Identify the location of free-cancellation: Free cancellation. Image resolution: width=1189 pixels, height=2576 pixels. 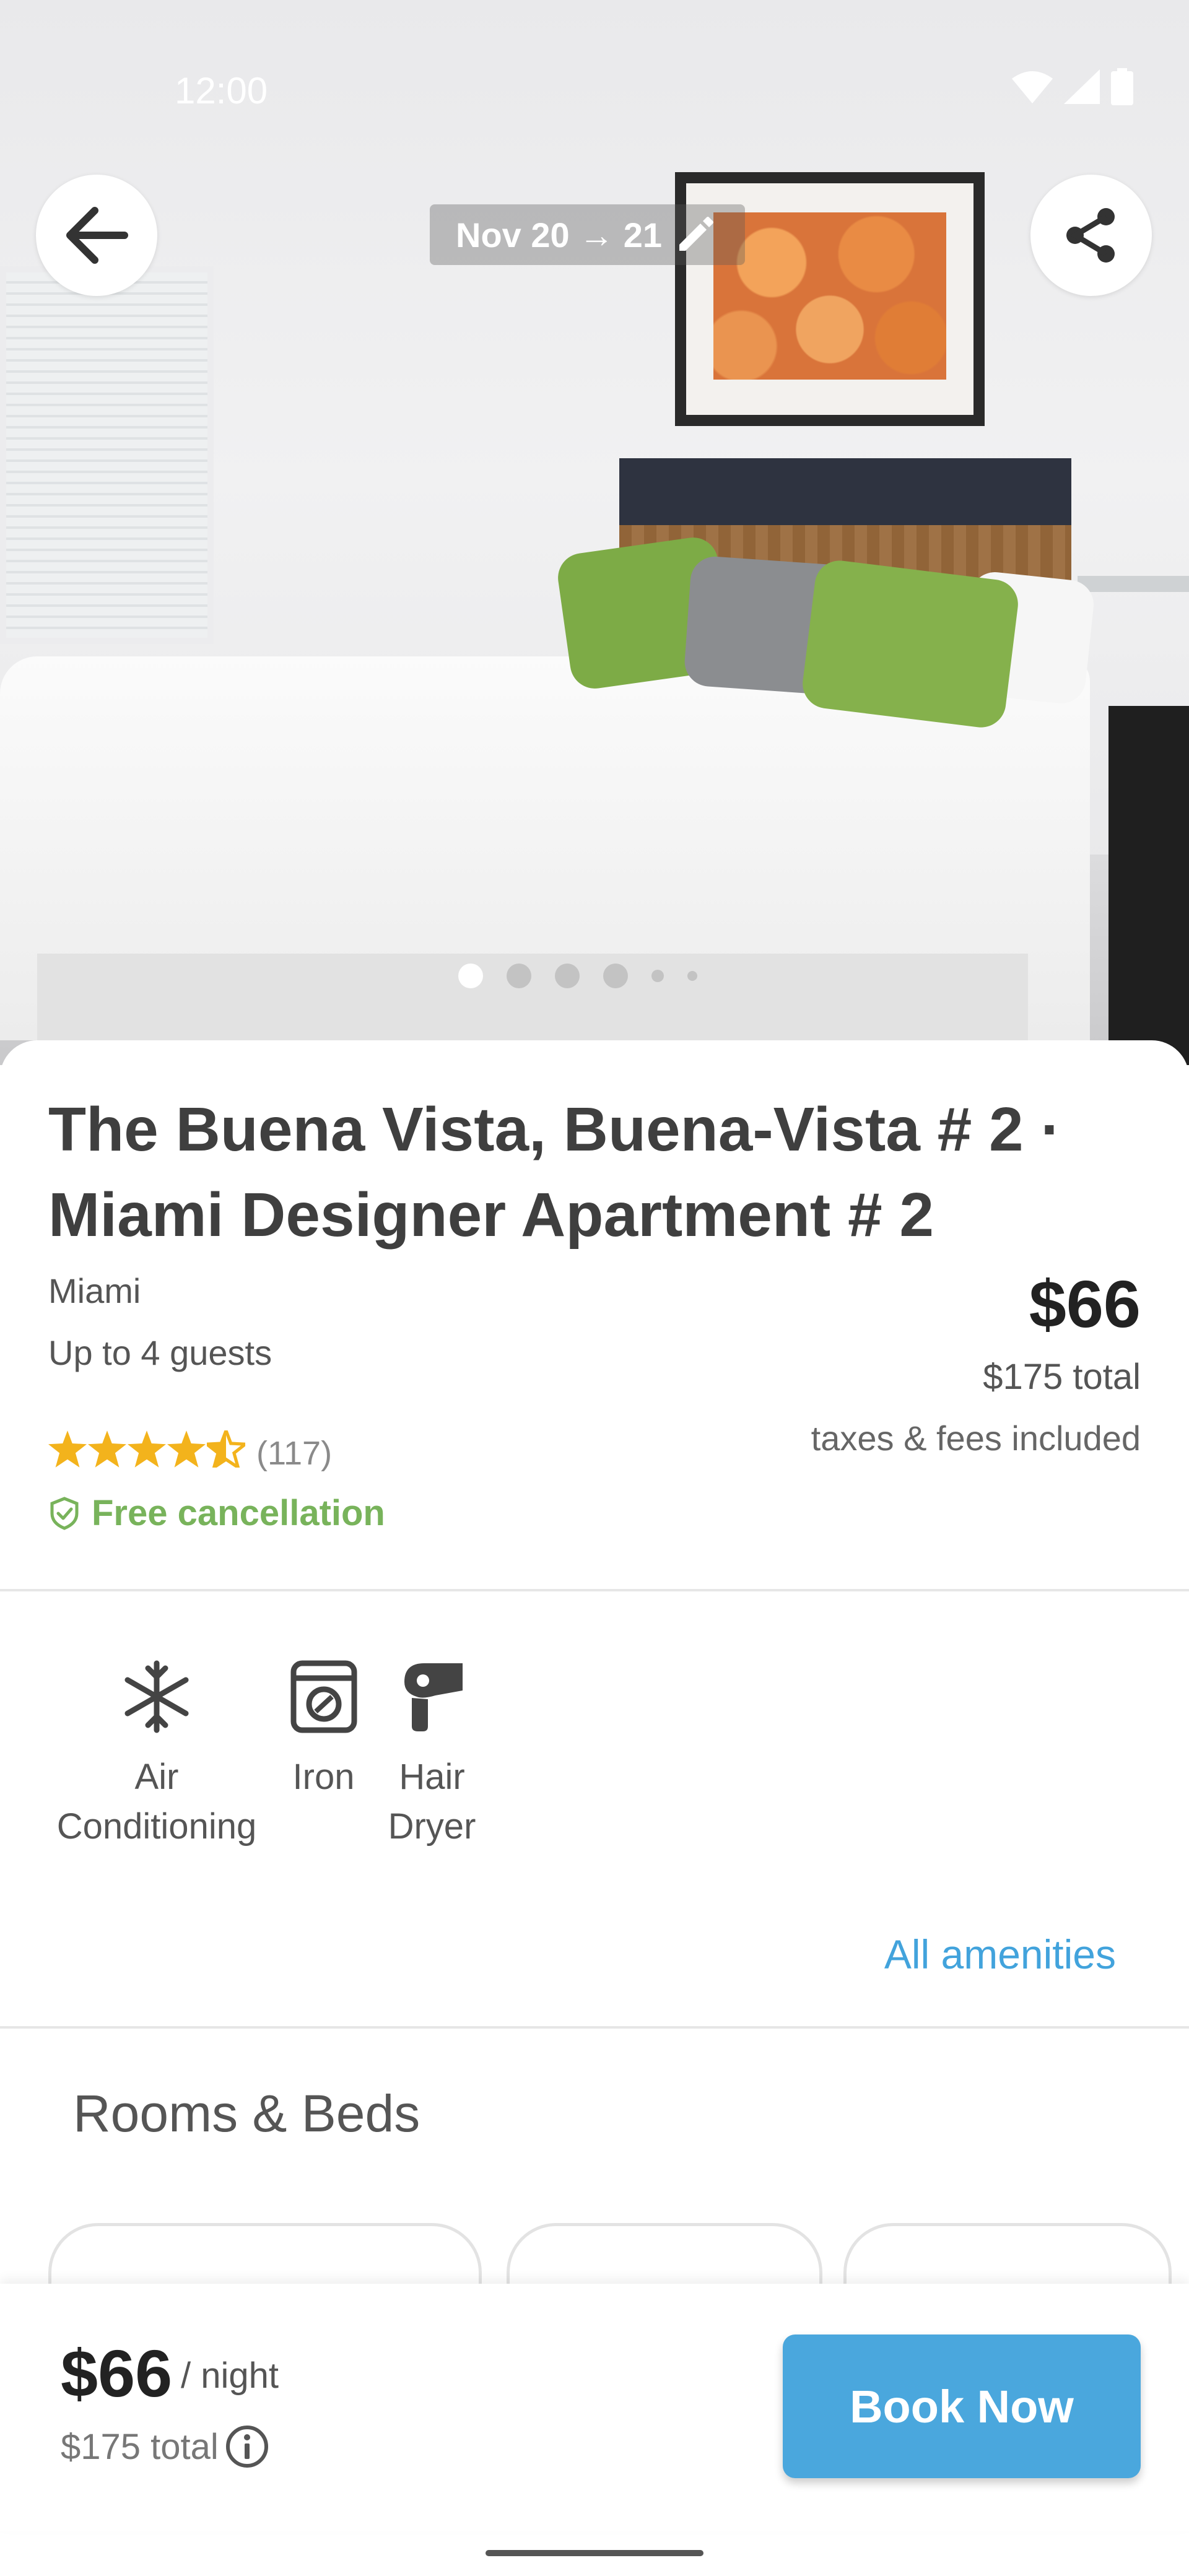
(216, 1513).